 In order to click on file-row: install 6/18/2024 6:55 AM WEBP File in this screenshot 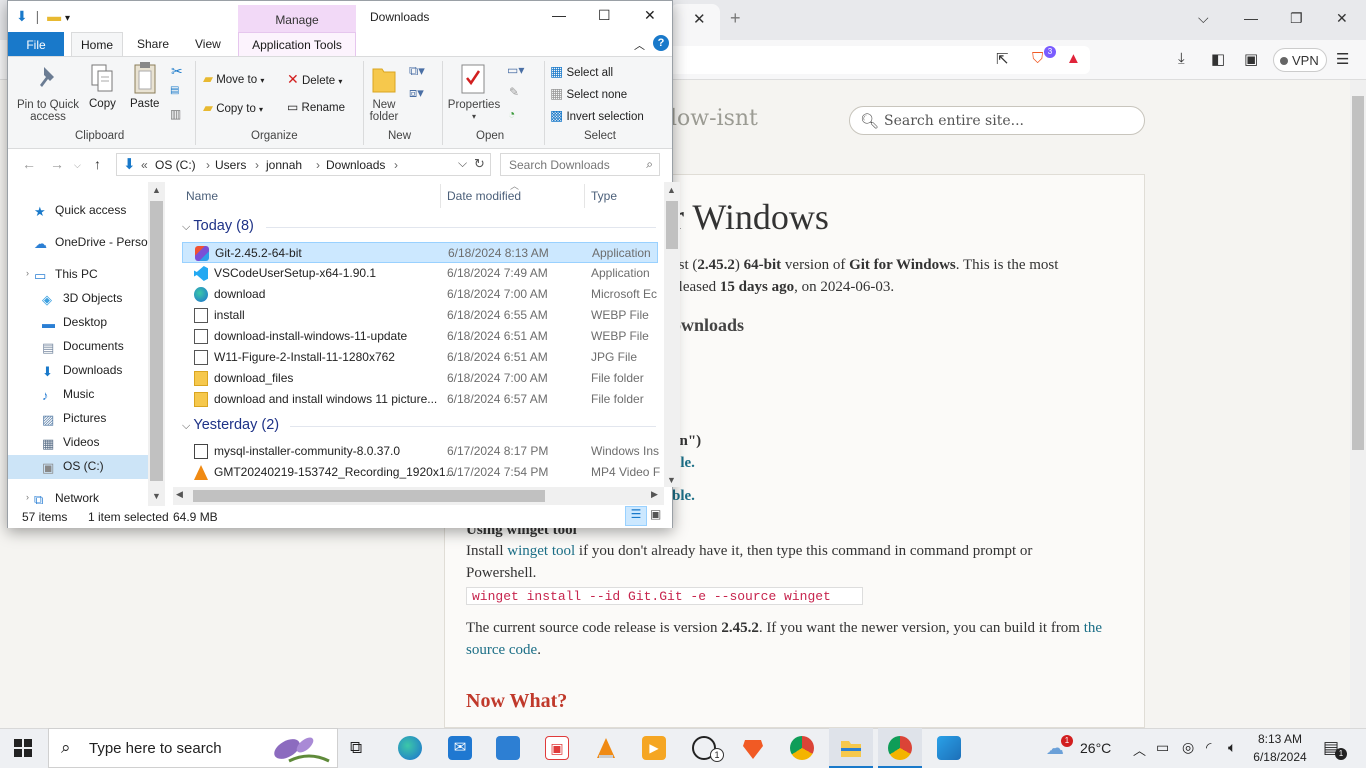, I will do `click(420, 315)`.